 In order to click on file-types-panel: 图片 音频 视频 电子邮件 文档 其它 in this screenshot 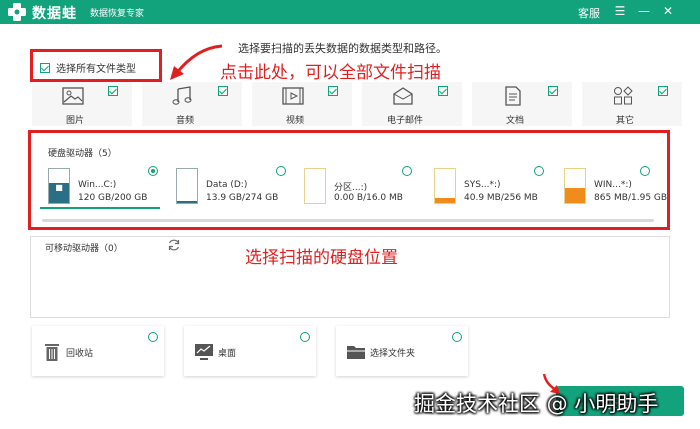, I will do `click(357, 104)`.